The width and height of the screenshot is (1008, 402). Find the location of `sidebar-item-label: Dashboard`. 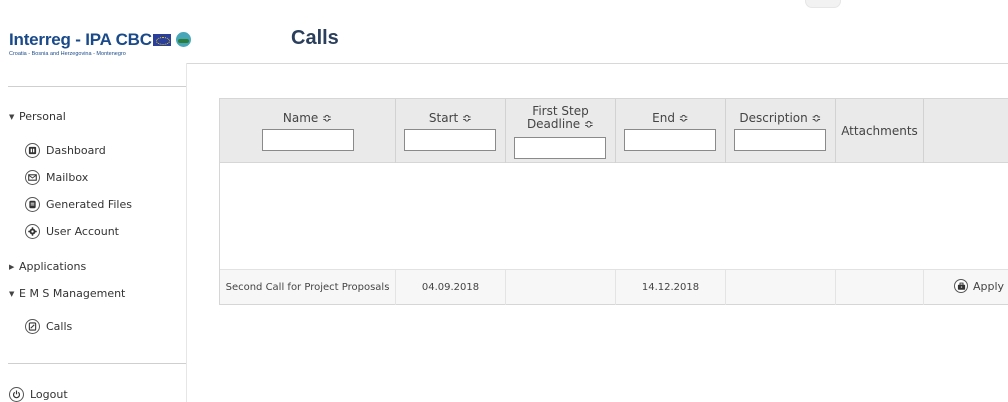

sidebar-item-label: Dashboard is located at coordinates (76, 150).